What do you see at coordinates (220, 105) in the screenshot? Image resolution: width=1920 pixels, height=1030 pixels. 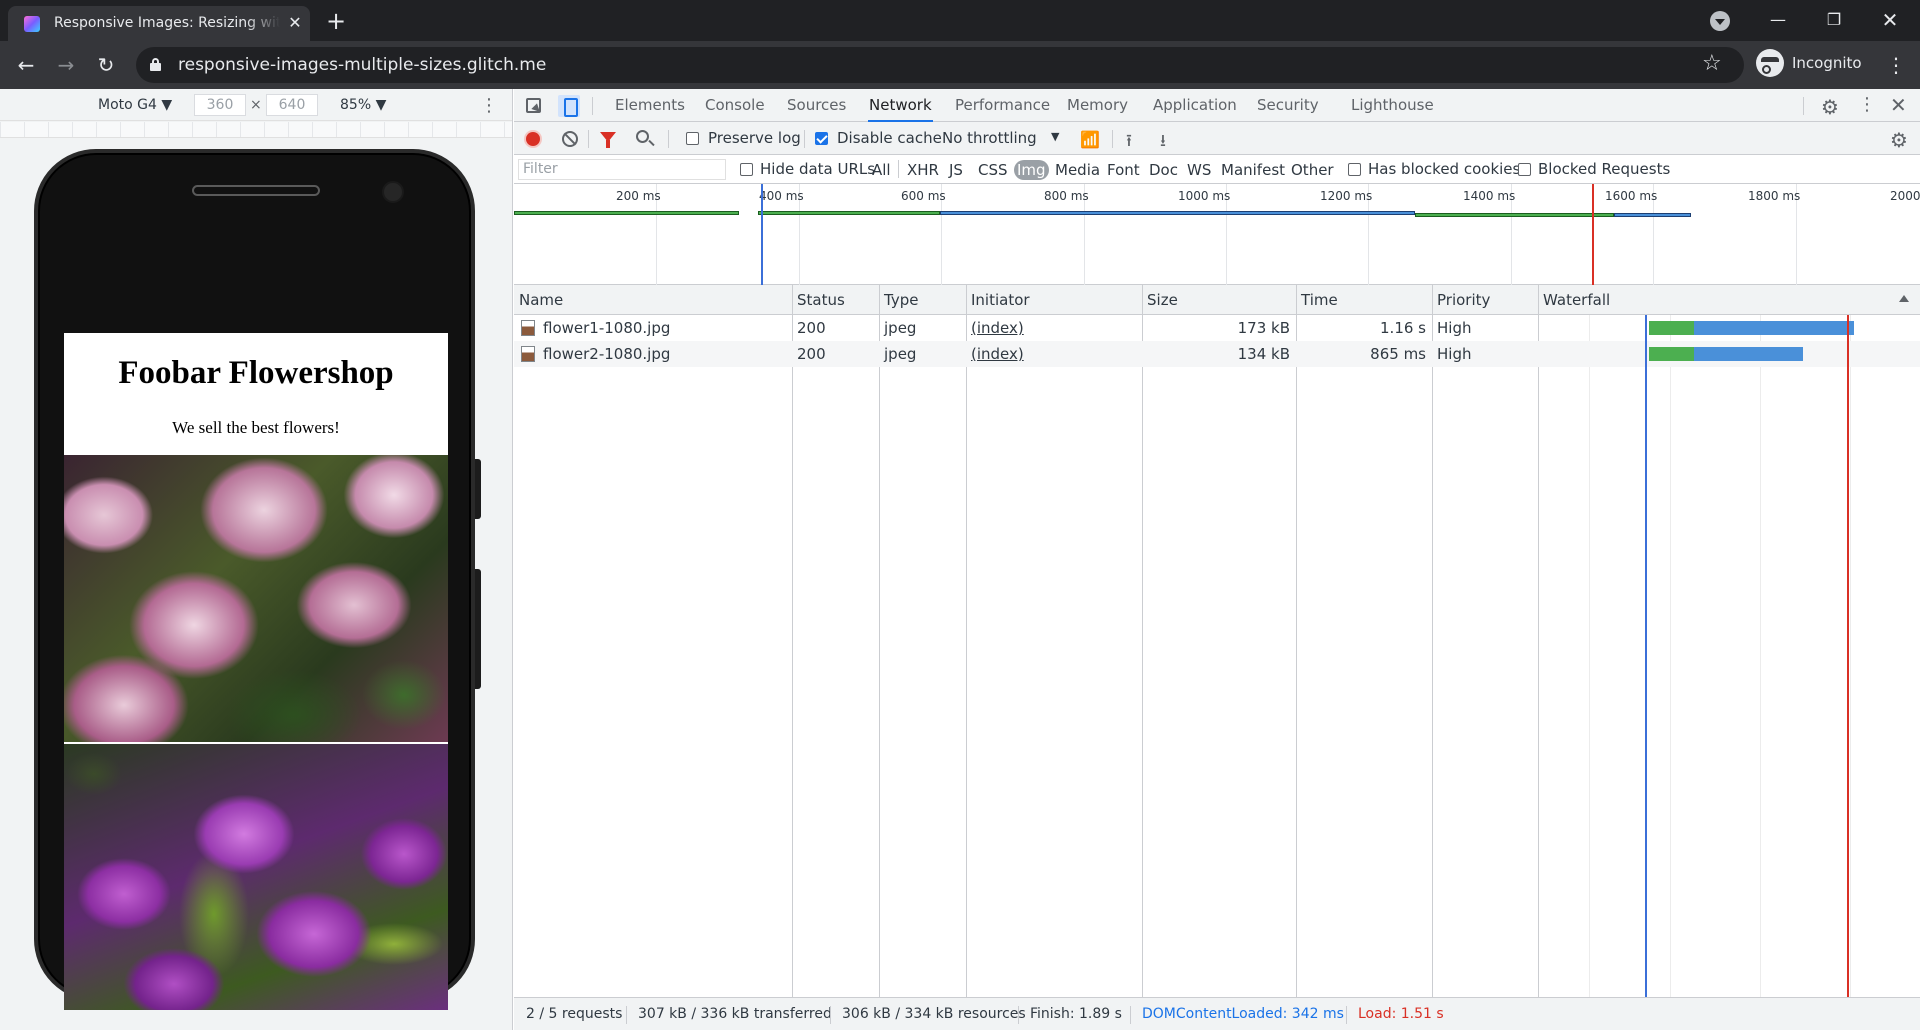 I see `width-input: 360` at bounding box center [220, 105].